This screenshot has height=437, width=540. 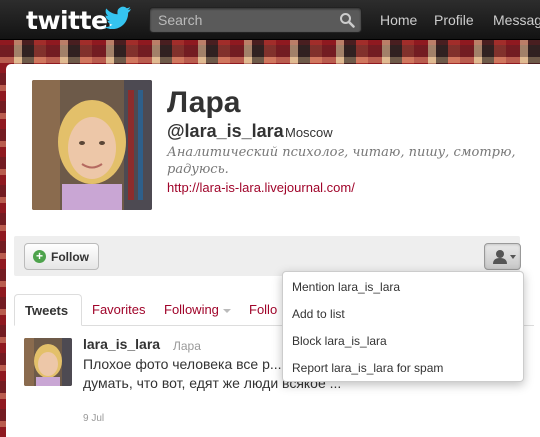 What do you see at coordinates (403, 314) in the screenshot?
I see `menu-item-add-to-list: Add to list` at bounding box center [403, 314].